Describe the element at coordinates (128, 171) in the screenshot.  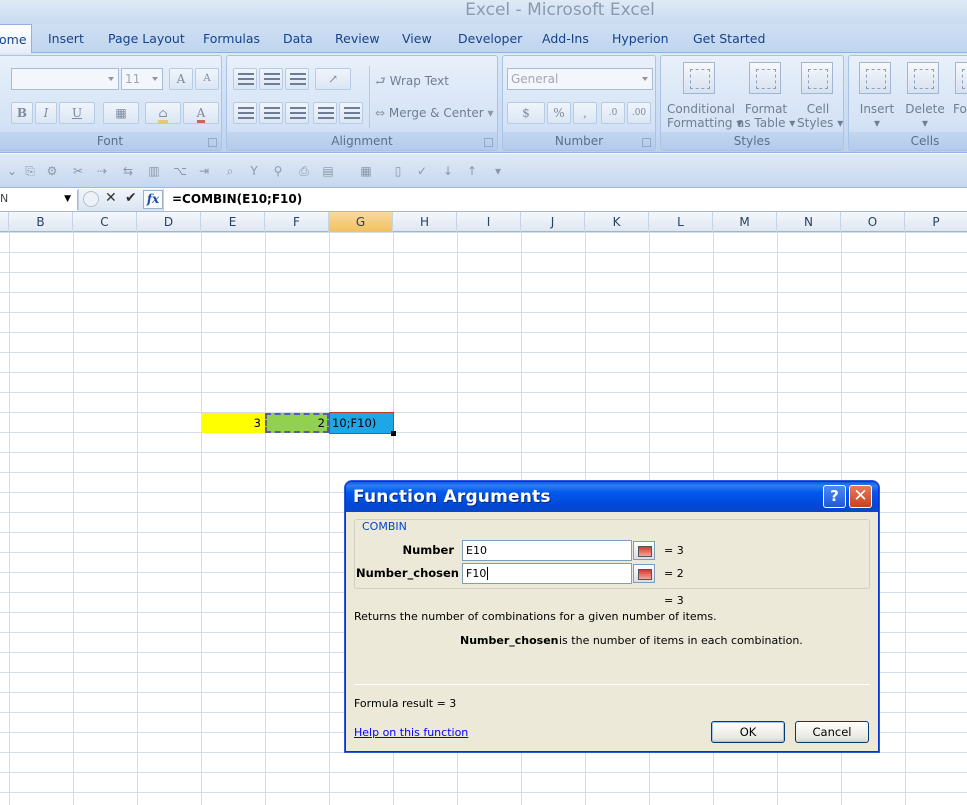
I see `tool-icon: ⇆` at that location.